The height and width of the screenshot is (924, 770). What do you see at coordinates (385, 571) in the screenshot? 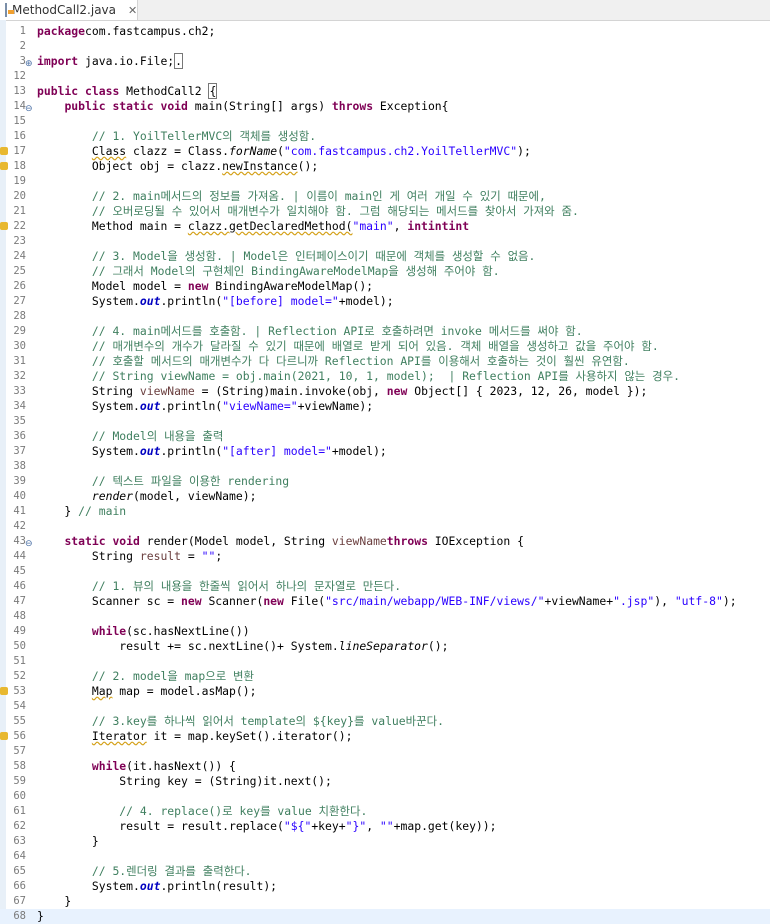
I see `code-line: 45` at bounding box center [385, 571].